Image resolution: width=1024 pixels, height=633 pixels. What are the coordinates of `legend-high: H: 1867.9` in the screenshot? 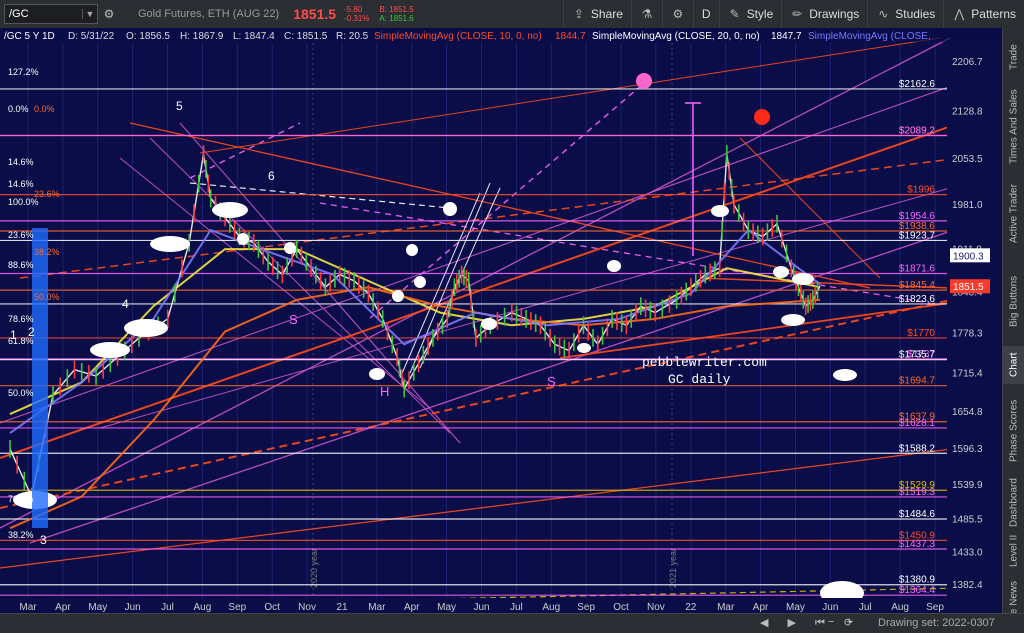 It's located at (202, 36).